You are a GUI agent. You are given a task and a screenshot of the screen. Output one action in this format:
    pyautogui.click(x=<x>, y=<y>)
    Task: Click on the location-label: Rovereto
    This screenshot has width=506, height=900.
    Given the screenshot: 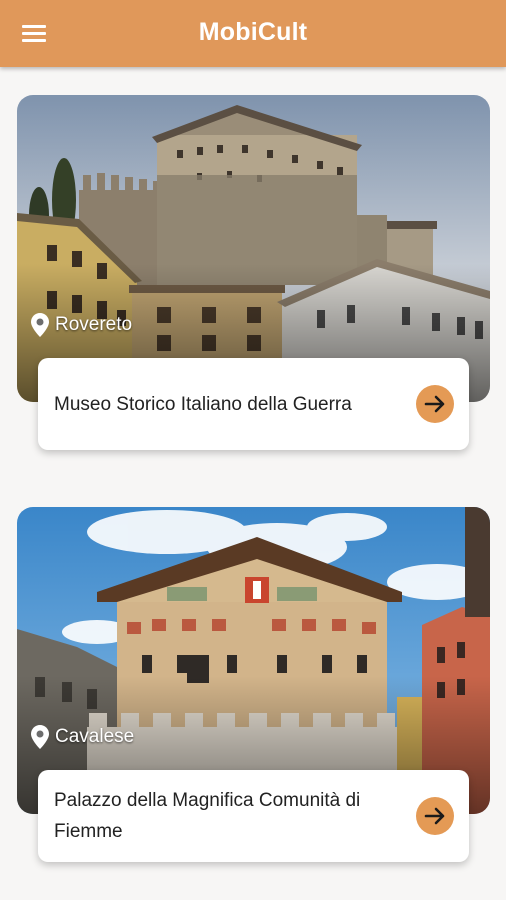 What is the action you would take?
    pyautogui.click(x=81, y=325)
    